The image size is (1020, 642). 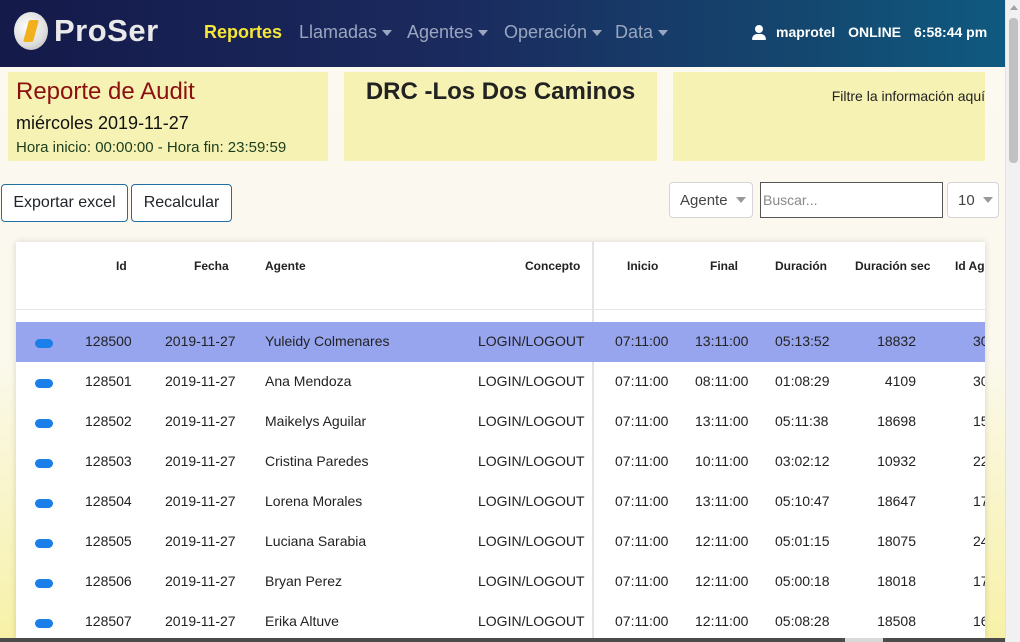 I want to click on cell-duracion: 05:13:52, so click(x=802, y=341).